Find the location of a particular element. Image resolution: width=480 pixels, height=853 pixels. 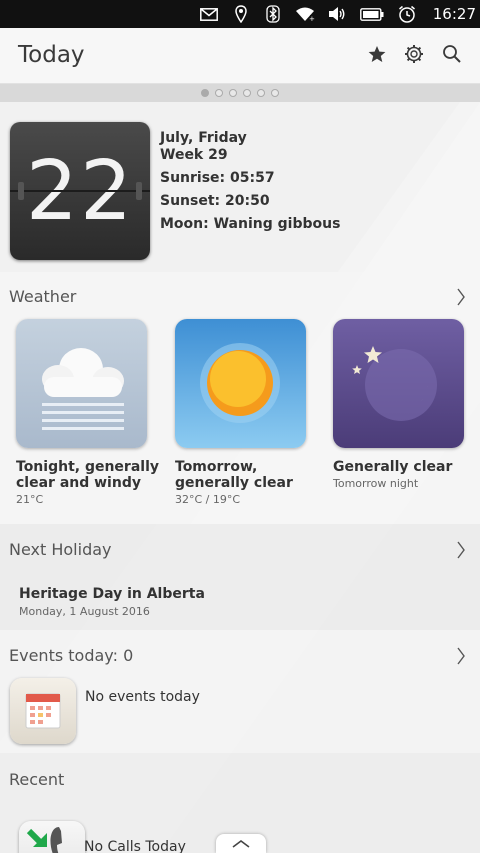

weather-card-subtitle: Tomorrow night is located at coordinates (376, 483).